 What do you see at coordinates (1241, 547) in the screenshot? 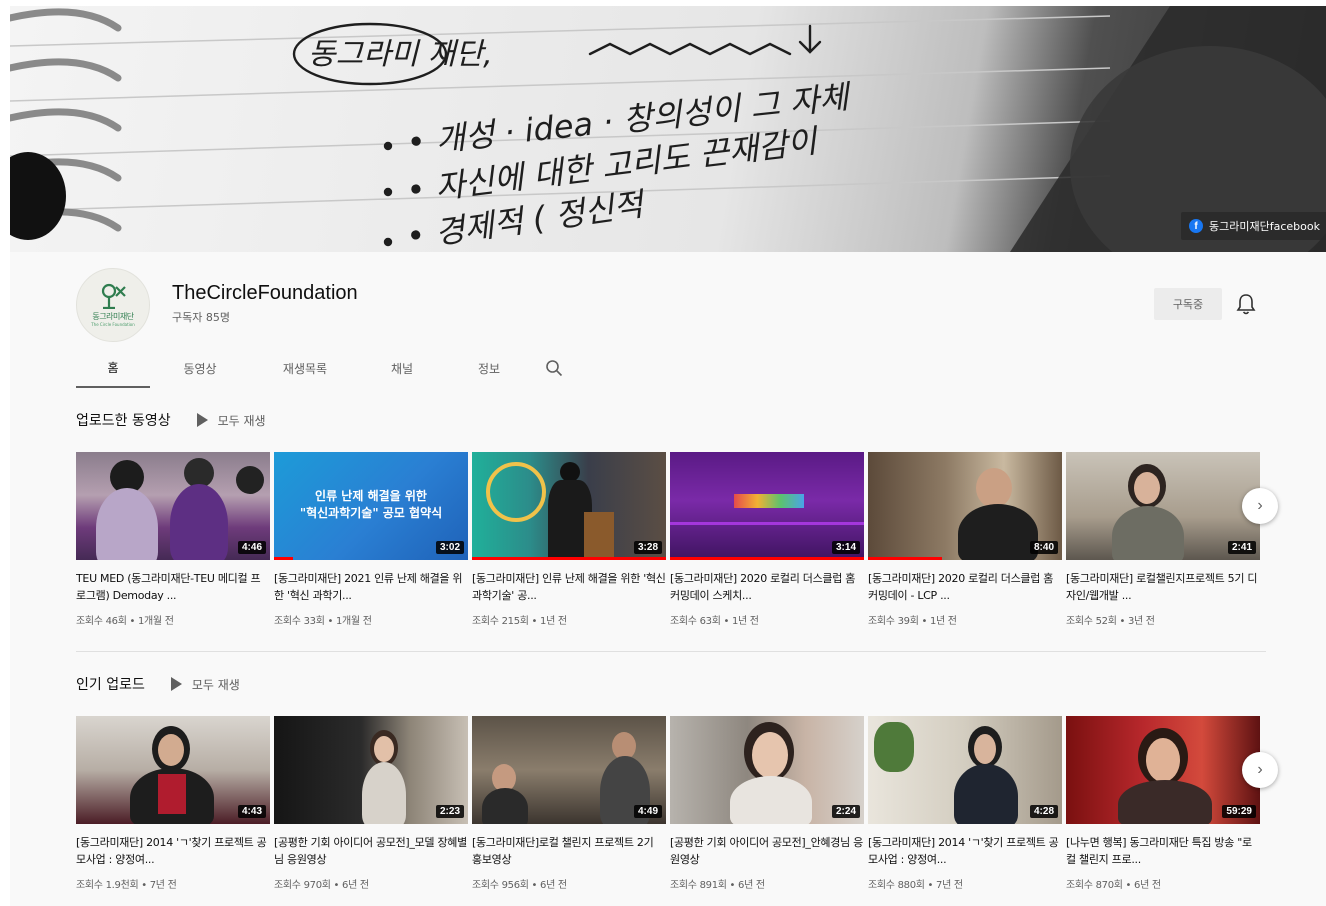
I see `video-duration: 2:41` at bounding box center [1241, 547].